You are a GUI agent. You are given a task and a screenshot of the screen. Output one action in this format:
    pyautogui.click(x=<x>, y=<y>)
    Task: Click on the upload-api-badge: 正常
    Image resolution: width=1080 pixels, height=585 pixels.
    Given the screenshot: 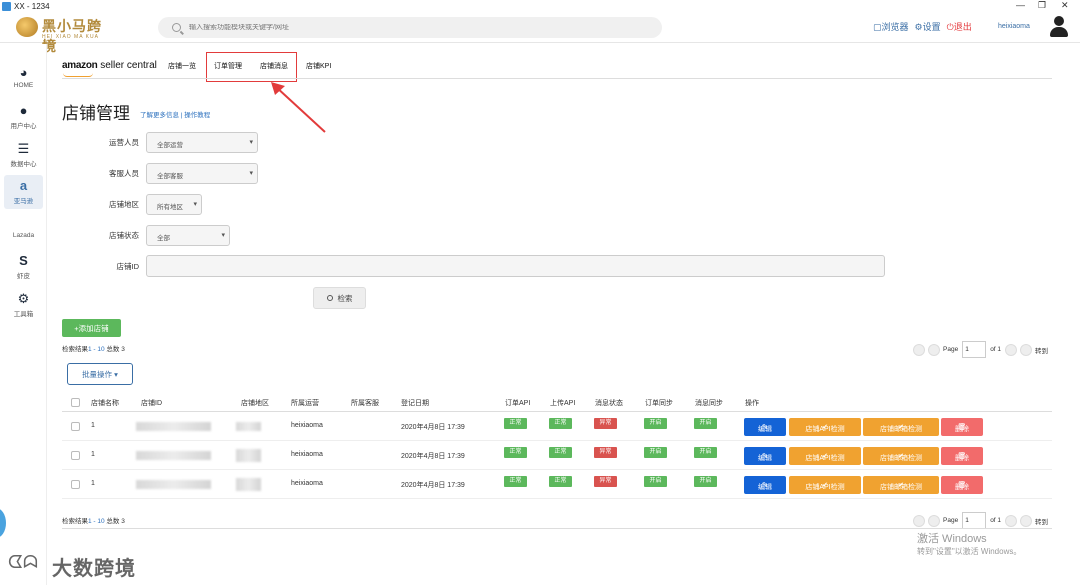 What is the action you would take?
    pyautogui.click(x=560, y=481)
    